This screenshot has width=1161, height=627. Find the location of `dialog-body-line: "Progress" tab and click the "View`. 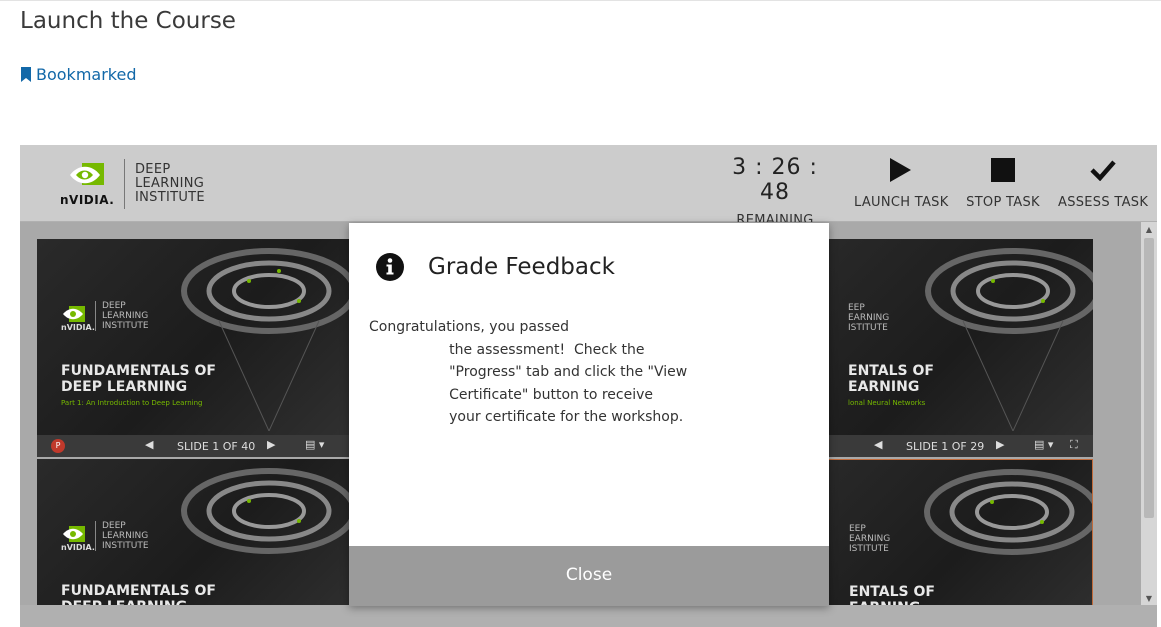

dialog-body-line: "Progress" tab and click the "View is located at coordinates (528, 372).